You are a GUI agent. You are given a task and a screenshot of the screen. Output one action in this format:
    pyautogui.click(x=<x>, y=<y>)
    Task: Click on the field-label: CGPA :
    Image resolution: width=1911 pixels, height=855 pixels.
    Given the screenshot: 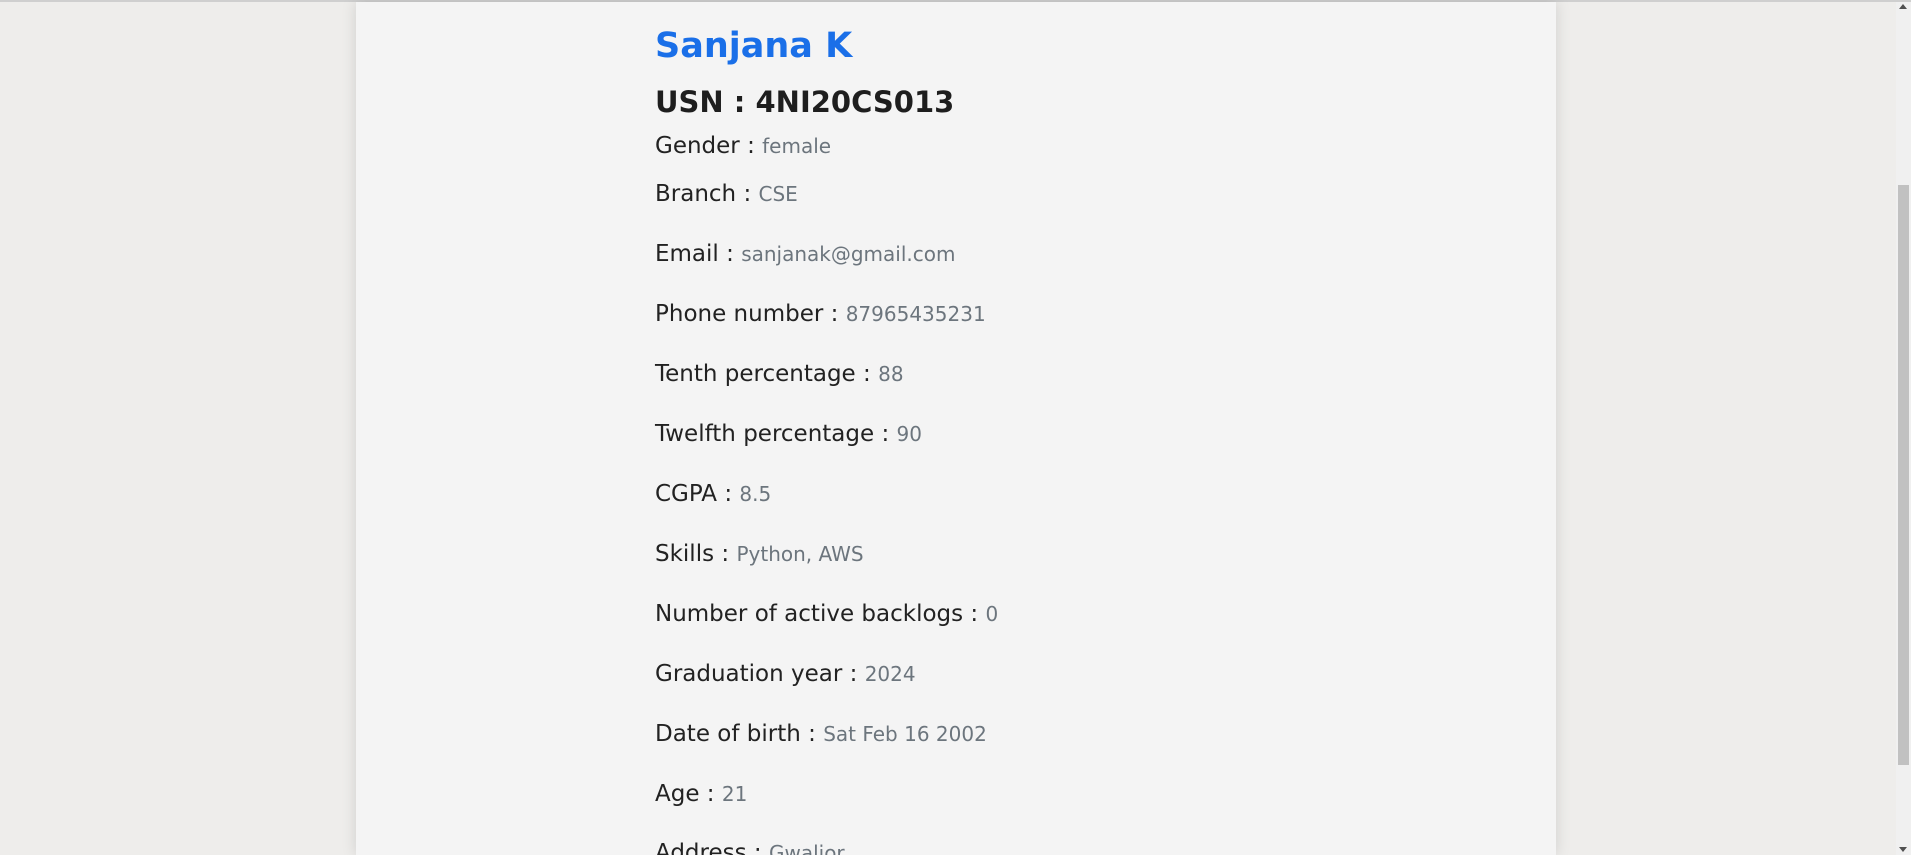 What is the action you would take?
    pyautogui.click(x=697, y=494)
    